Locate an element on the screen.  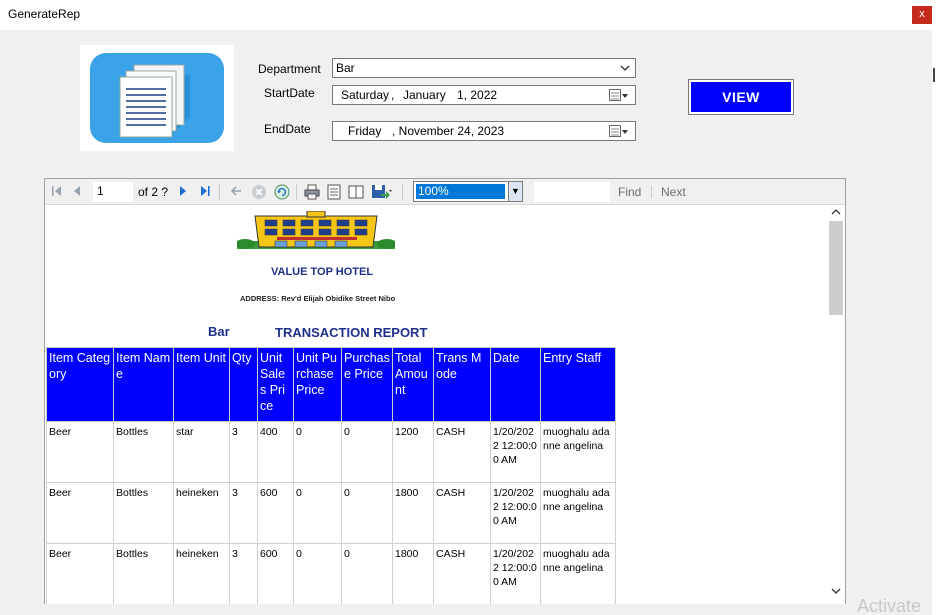
find-input is located at coordinates (572, 192).